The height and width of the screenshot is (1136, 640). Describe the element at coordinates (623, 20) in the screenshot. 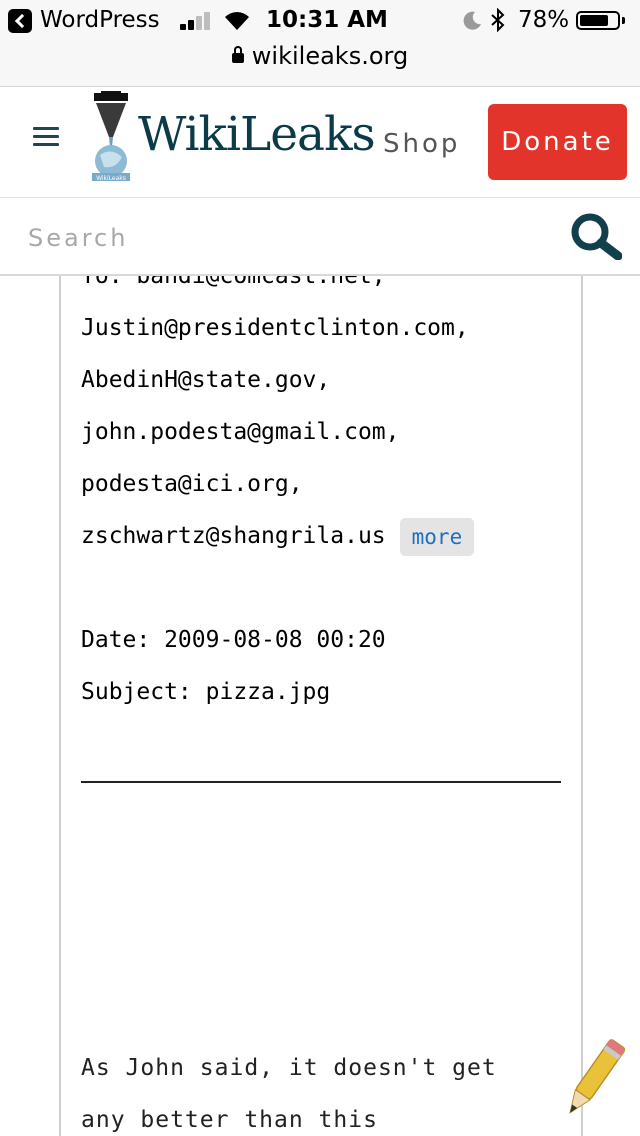

I see `battery-nub` at that location.